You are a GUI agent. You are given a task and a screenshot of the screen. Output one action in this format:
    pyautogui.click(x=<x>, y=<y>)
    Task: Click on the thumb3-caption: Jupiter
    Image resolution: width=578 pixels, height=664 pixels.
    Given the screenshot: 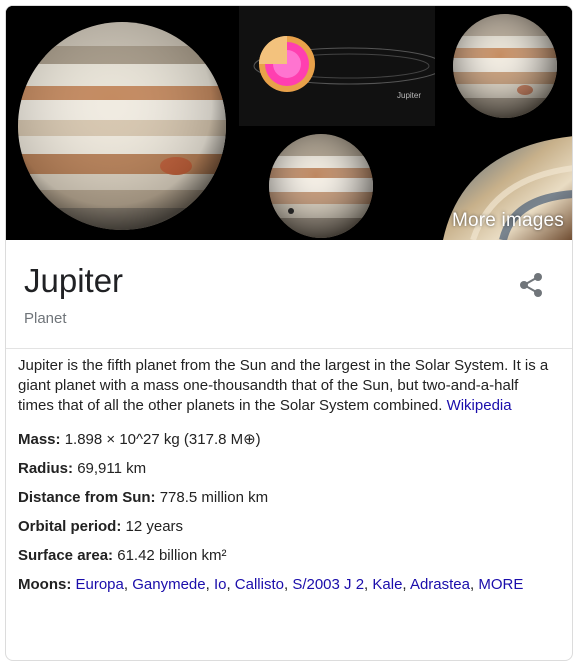 What is the action you would take?
    pyautogui.click(x=409, y=95)
    